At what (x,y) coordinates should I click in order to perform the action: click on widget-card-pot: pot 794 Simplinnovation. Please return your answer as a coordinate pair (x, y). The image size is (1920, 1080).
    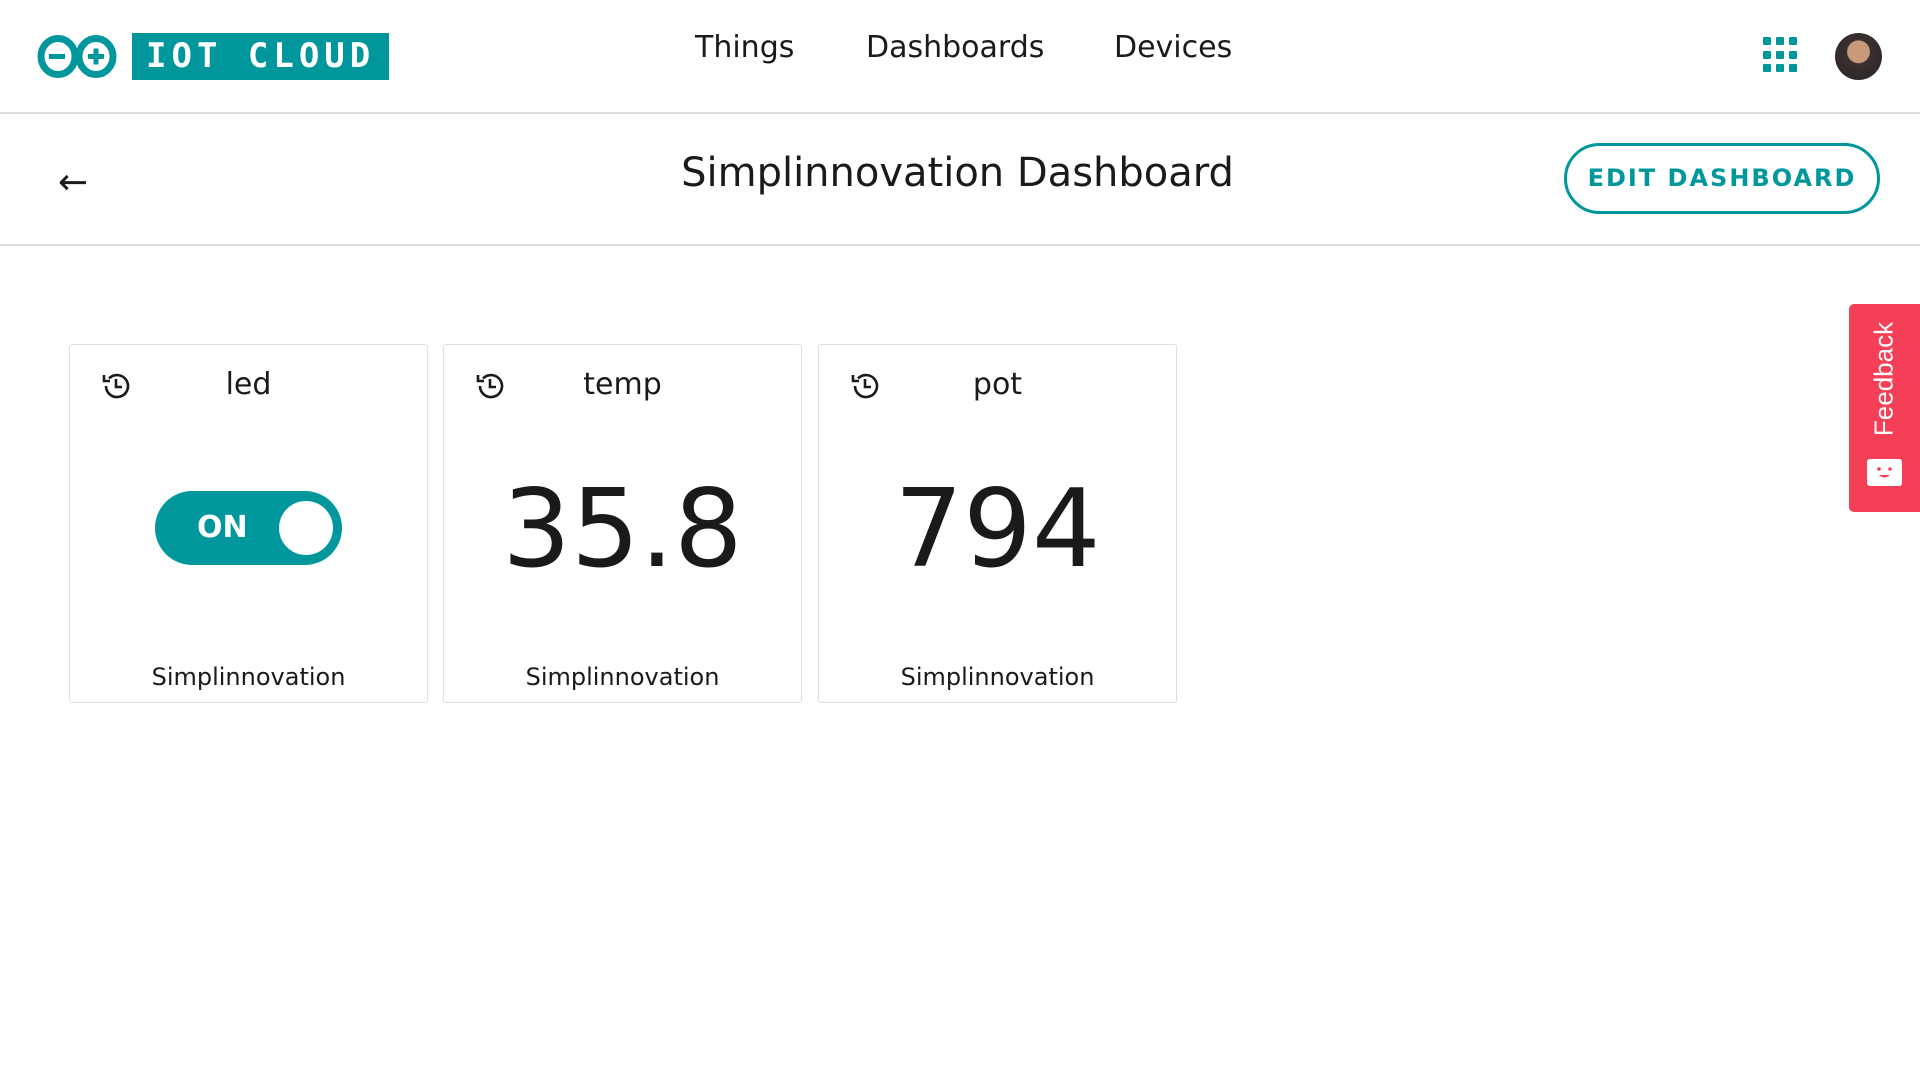
    Looking at the image, I should click on (997, 523).